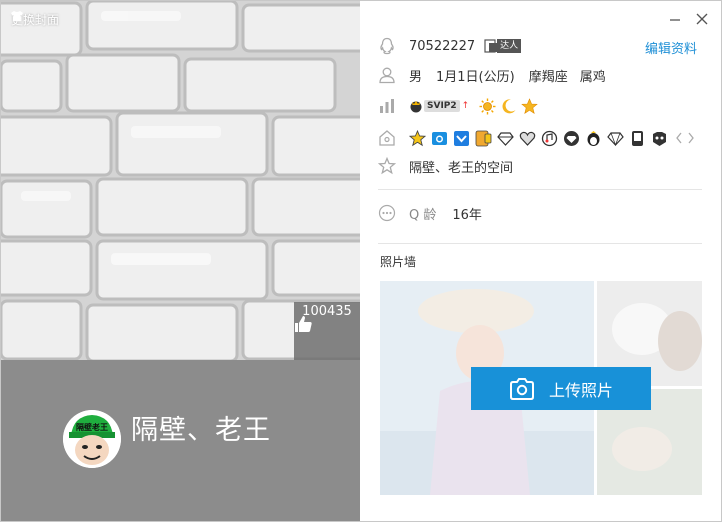 This screenshot has width=722, height=522. What do you see at coordinates (387, 138) in the screenshot?
I see `home-icon` at bounding box center [387, 138].